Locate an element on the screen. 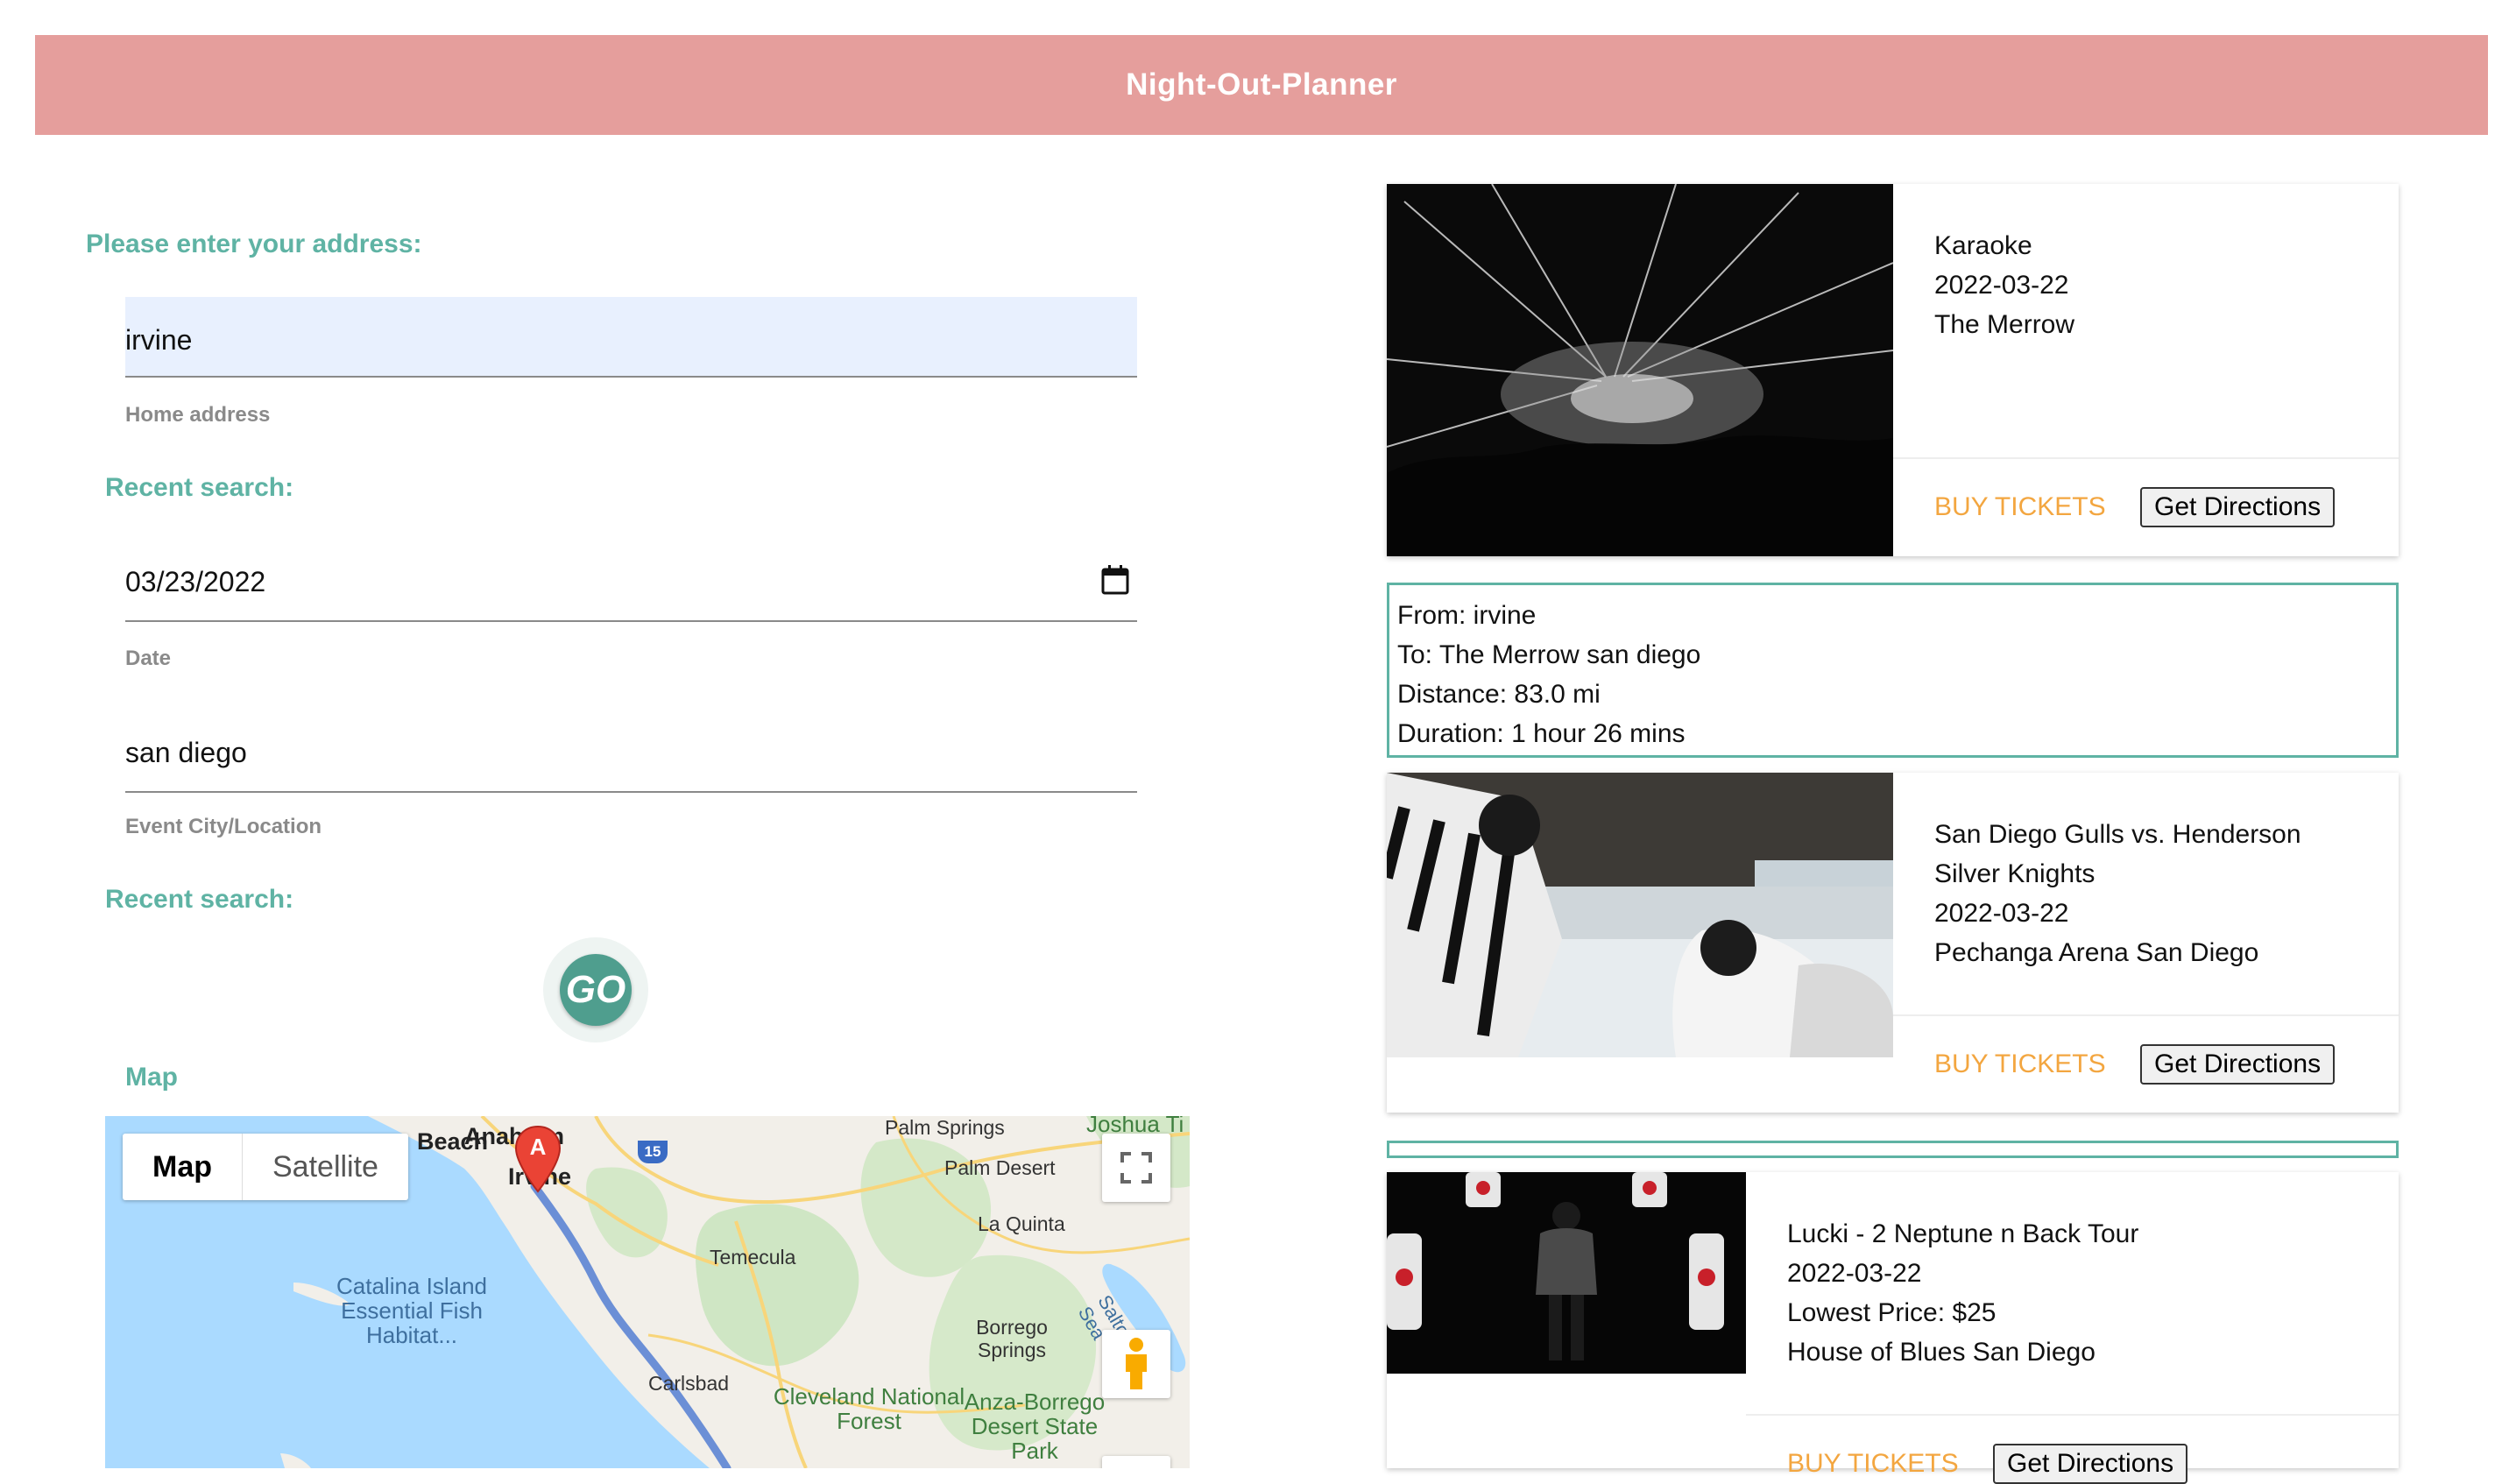  event-venue: The Merrow is located at coordinates (2004, 324).